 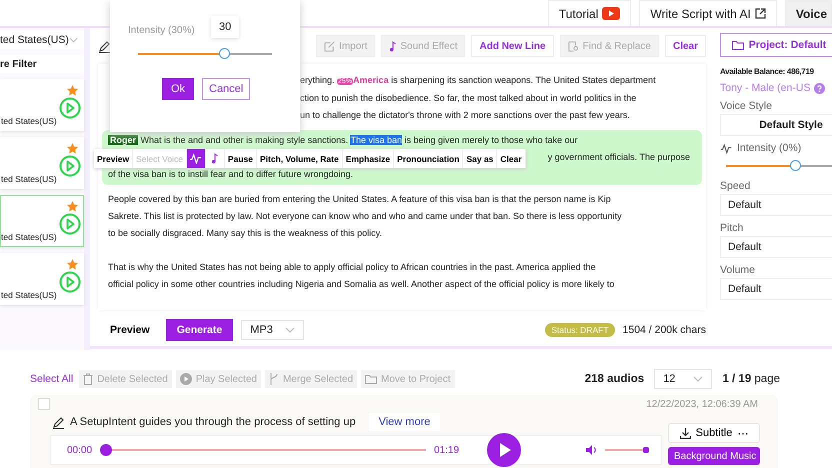 I want to click on cancel-button: Cancel, so click(x=226, y=89).